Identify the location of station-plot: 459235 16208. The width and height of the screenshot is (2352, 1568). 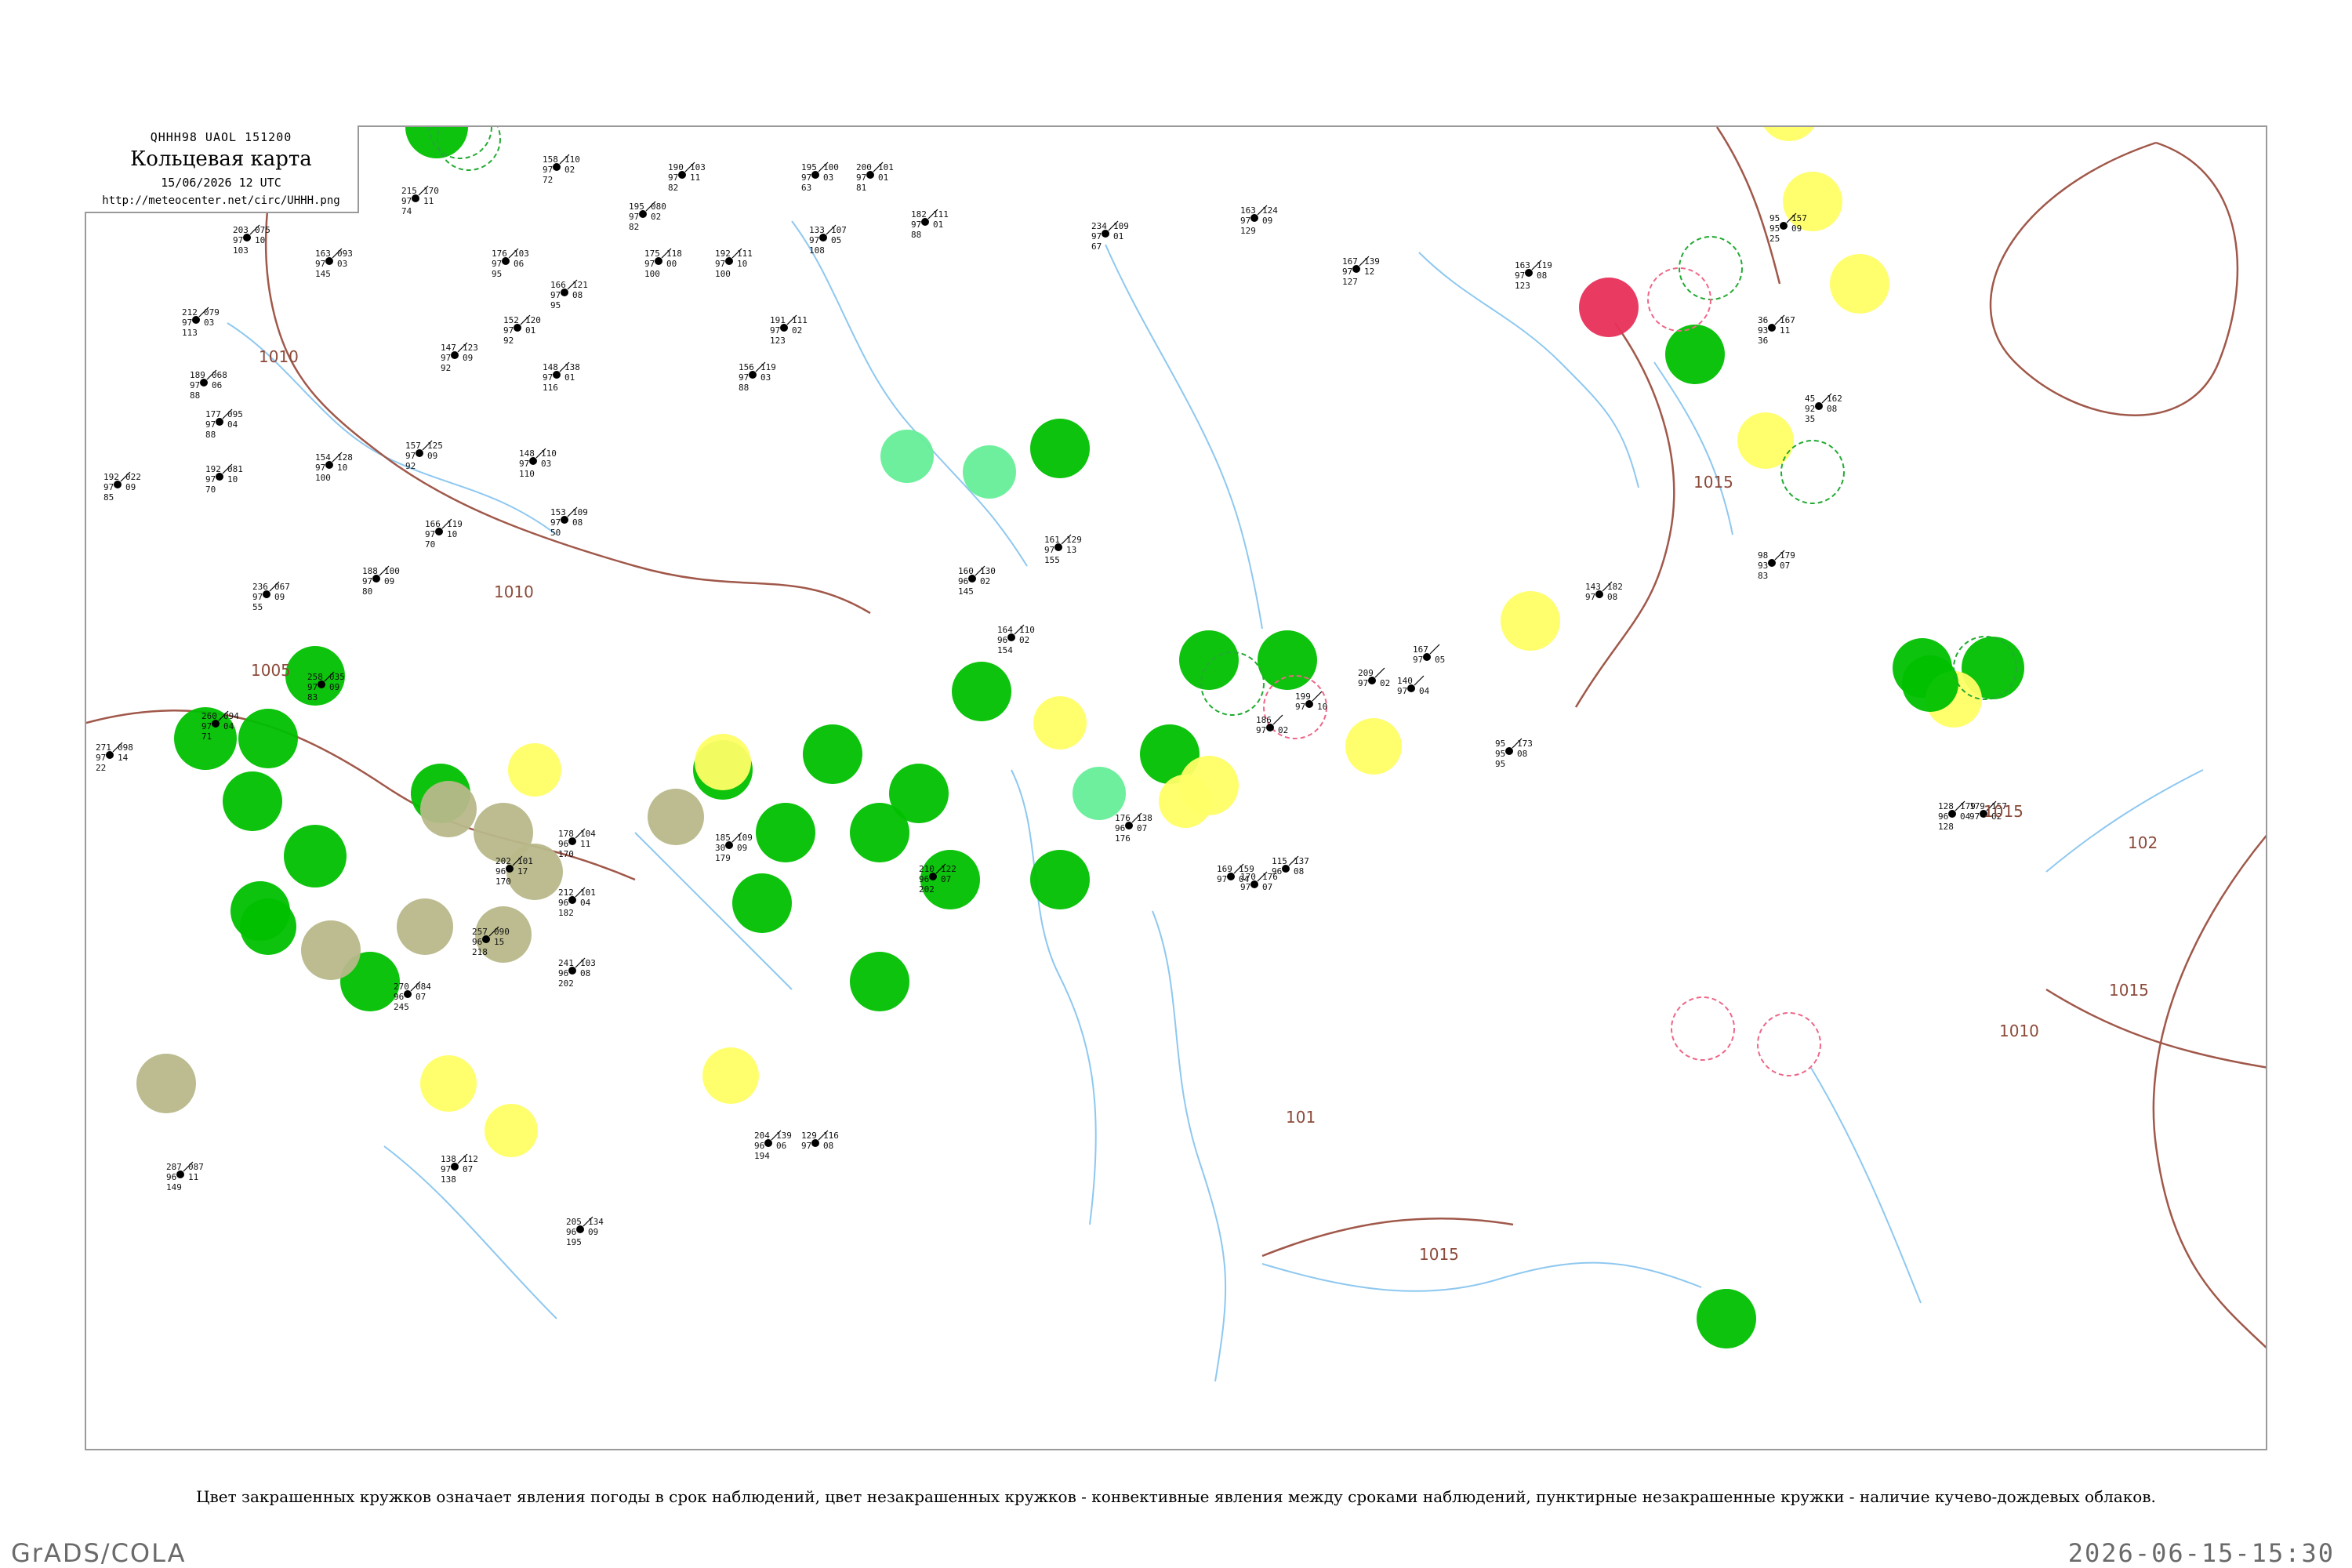
(1823, 408).